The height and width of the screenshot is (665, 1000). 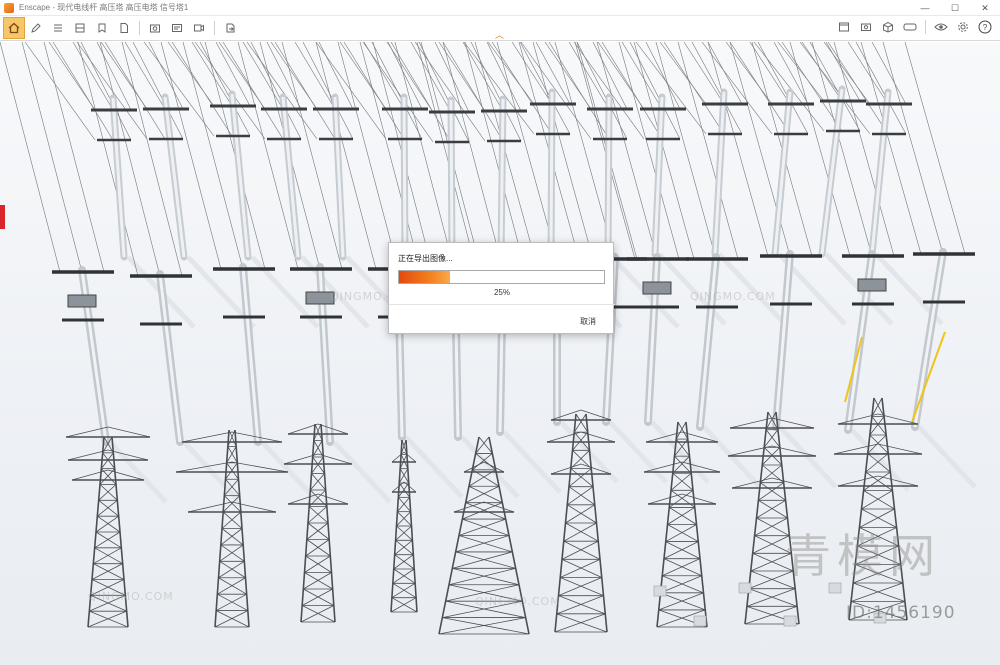 I want to click on cube-icon, so click(x=888, y=27).